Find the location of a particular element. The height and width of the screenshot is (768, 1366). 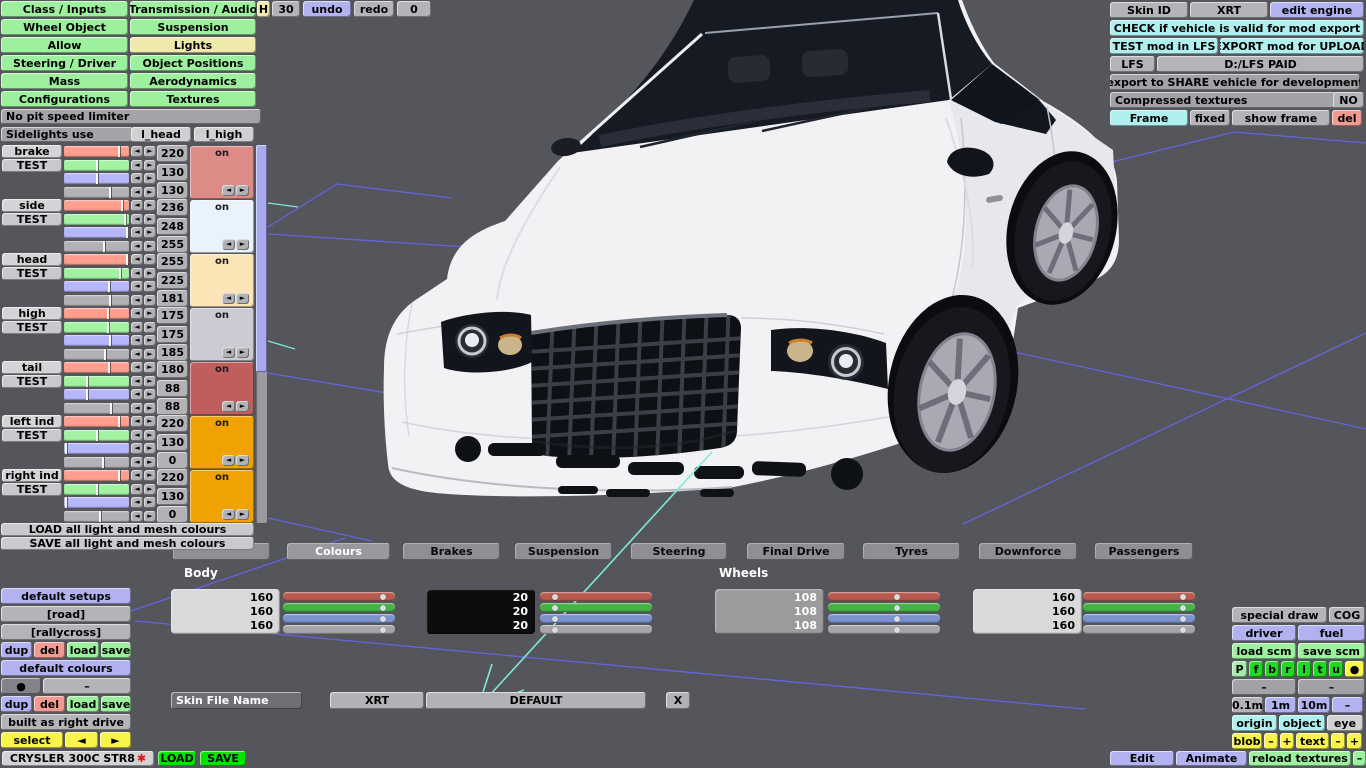

skin-default-button: DEFAULT is located at coordinates (536, 700).